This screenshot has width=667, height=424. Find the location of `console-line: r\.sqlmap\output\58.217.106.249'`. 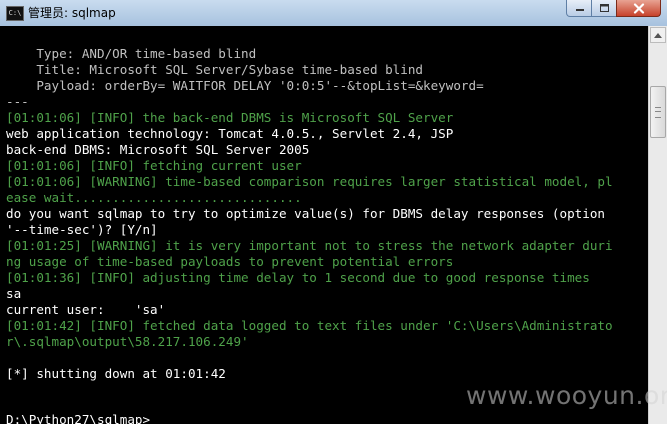

console-line: r\.sqlmap\output\58.217.106.249' is located at coordinates (127, 341).